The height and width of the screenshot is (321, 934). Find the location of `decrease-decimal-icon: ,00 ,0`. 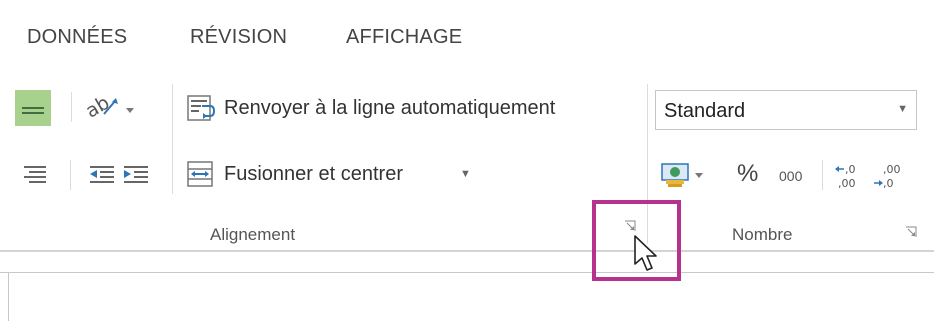

decrease-decimal-icon: ,00 ,0 is located at coordinates (887, 176).